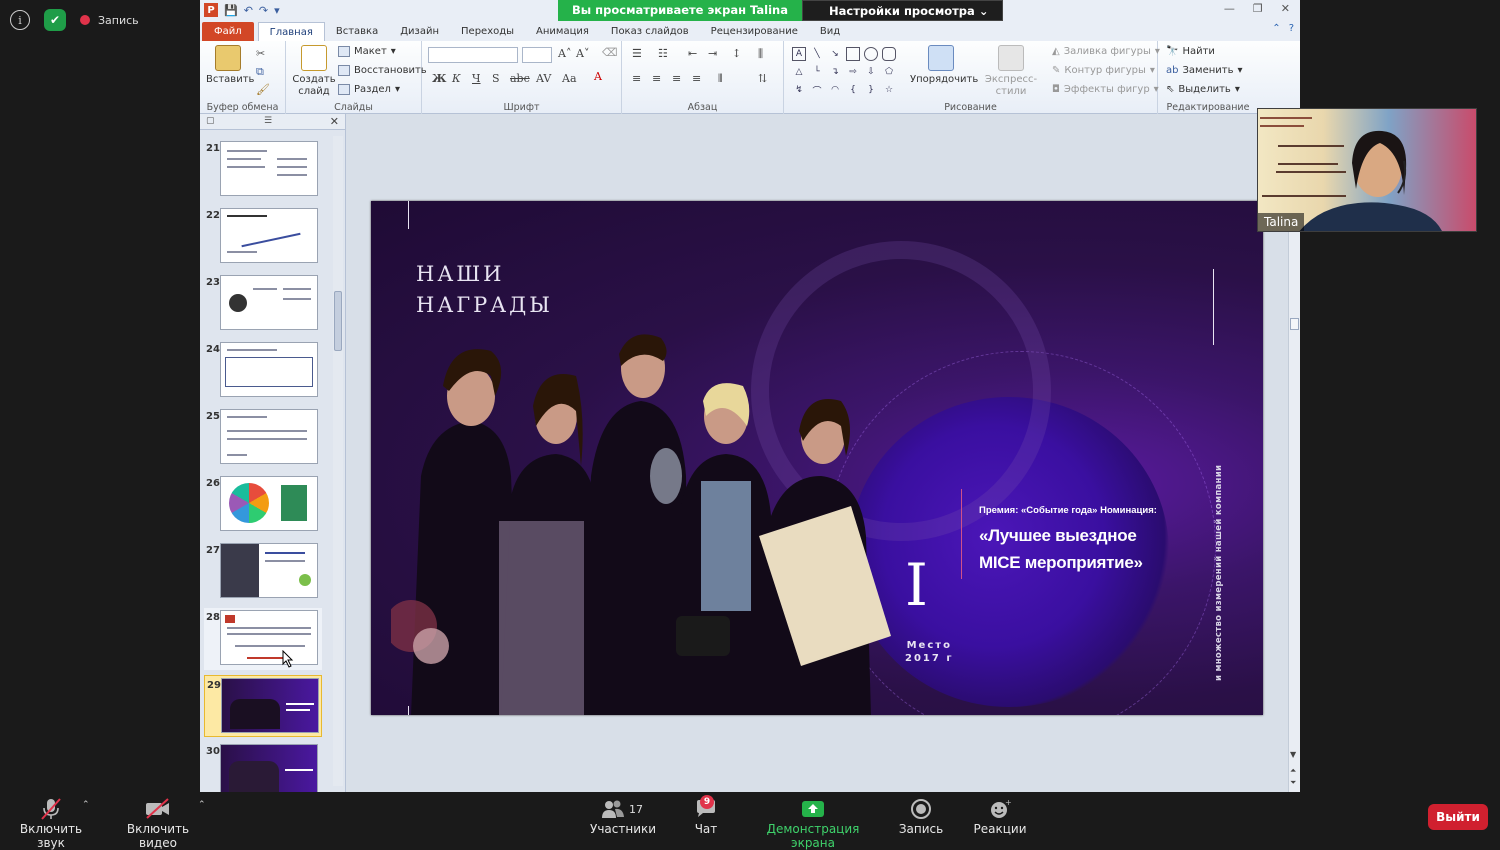  I want to click on thumbnail-23: 23, so click(263, 304).